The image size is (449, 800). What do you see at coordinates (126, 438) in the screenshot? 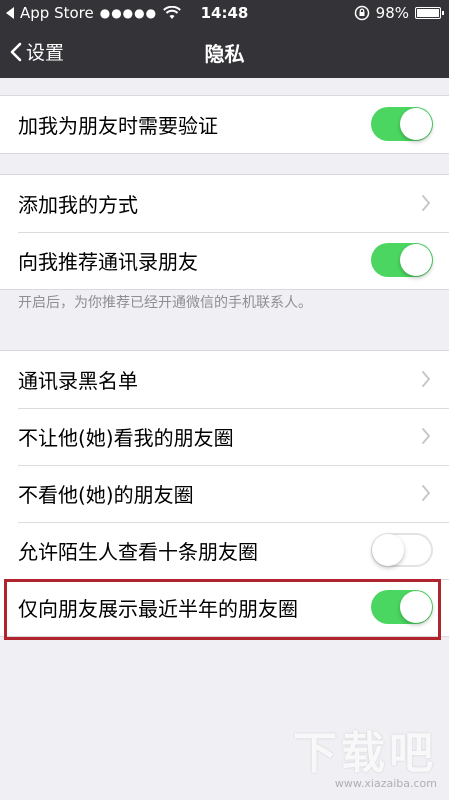
I see `row-label: 不让他(她)看我的朋友圈` at bounding box center [126, 438].